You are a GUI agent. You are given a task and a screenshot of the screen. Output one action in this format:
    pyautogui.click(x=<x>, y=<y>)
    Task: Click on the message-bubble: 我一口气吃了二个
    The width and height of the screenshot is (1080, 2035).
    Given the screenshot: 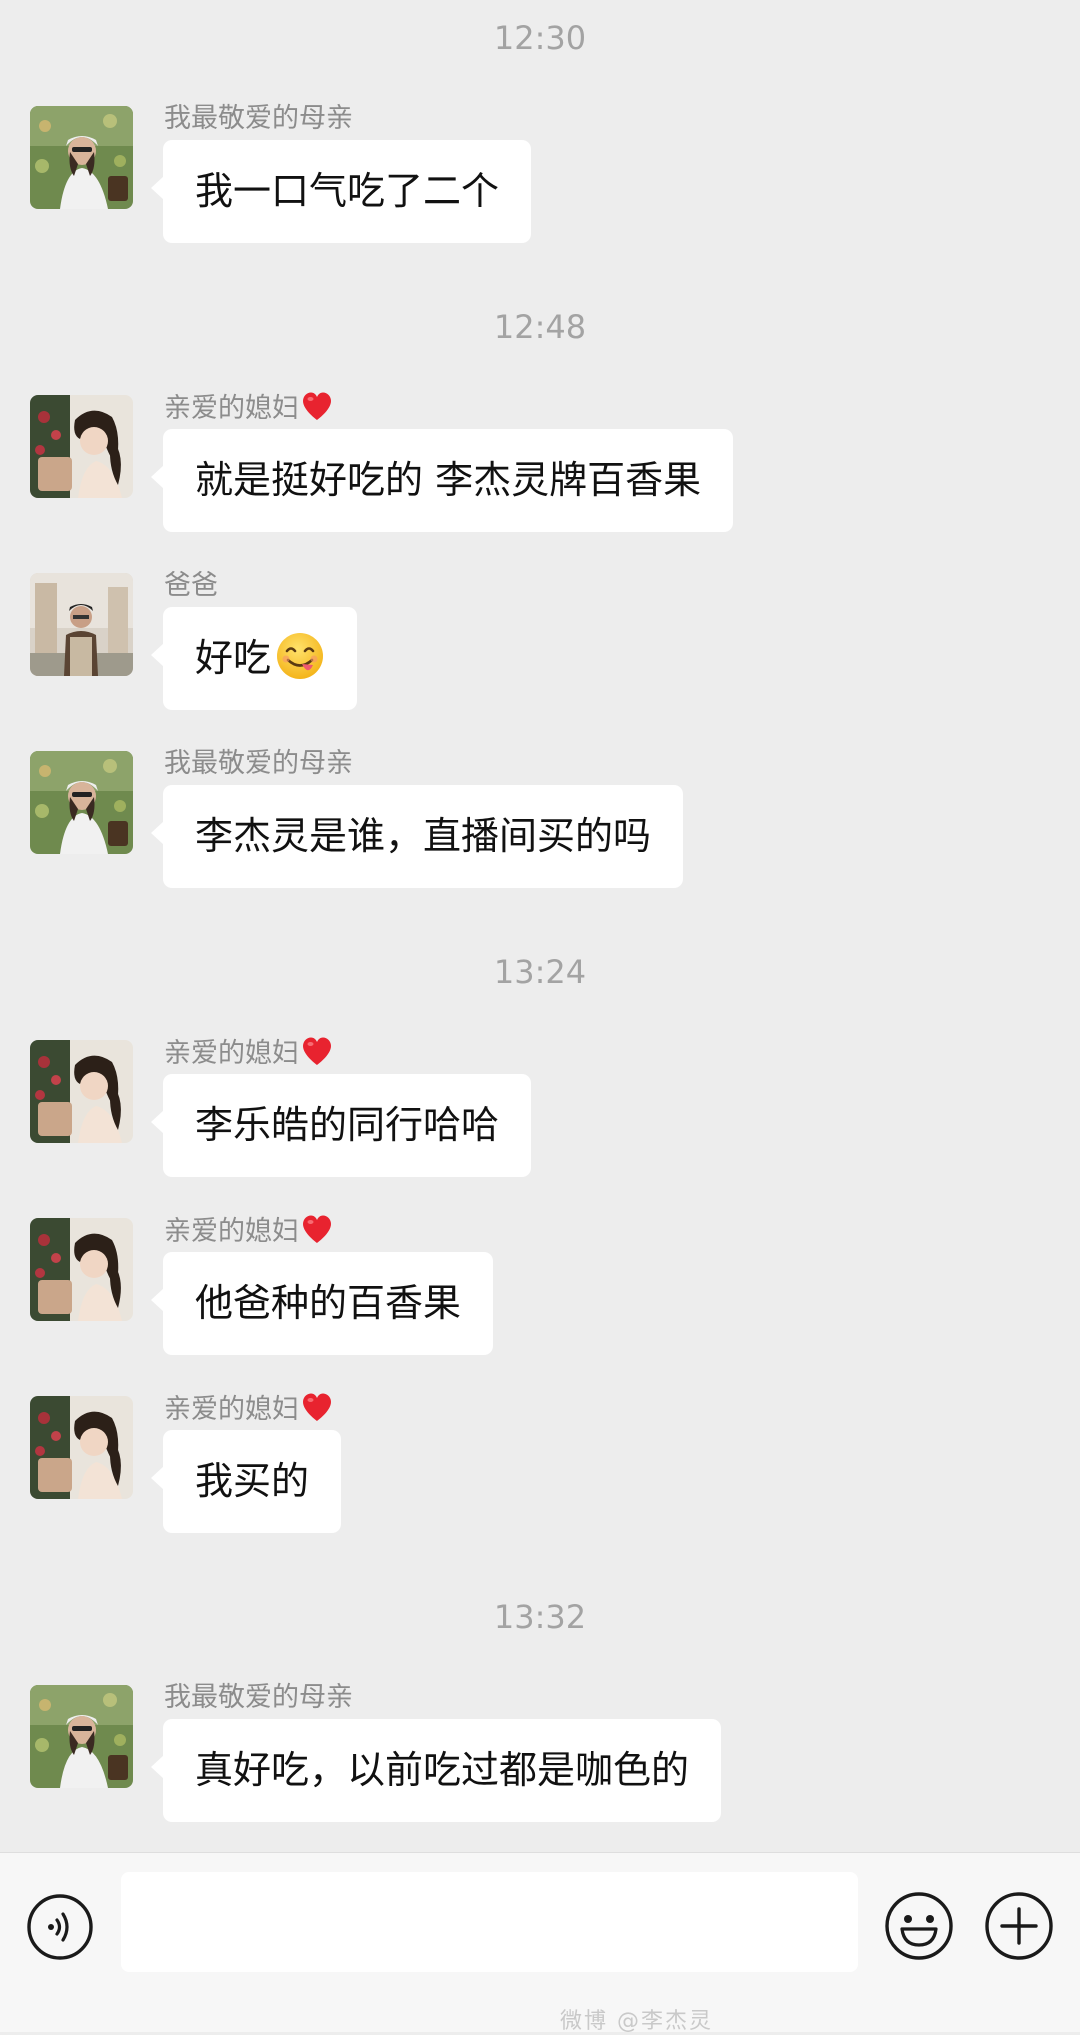 What is the action you would take?
    pyautogui.click(x=341, y=191)
    